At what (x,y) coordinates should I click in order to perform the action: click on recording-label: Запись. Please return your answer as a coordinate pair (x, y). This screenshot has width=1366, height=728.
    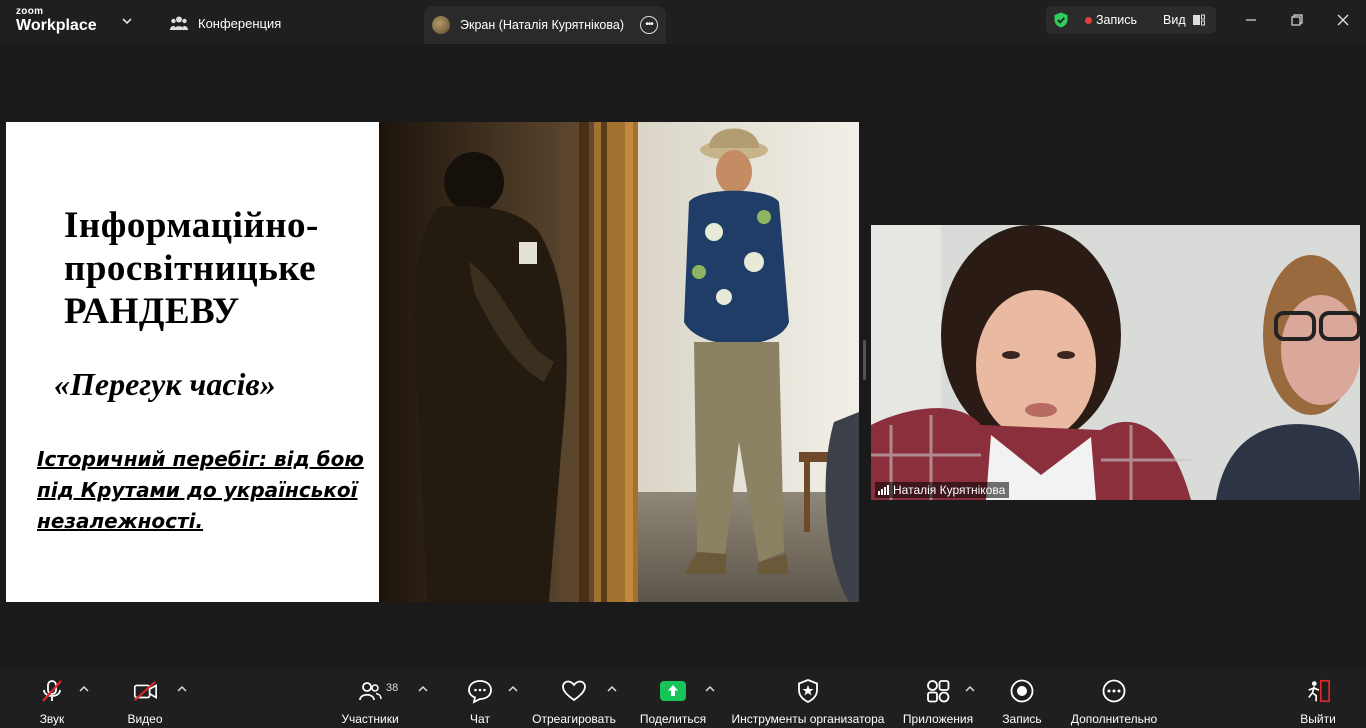
    Looking at the image, I should click on (1116, 20).